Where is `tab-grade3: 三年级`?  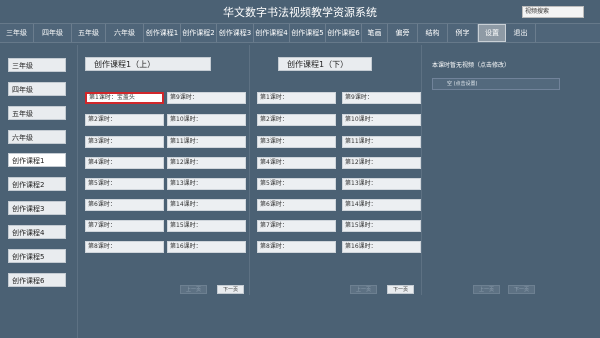 tab-grade3: 三年级 is located at coordinates (17, 33).